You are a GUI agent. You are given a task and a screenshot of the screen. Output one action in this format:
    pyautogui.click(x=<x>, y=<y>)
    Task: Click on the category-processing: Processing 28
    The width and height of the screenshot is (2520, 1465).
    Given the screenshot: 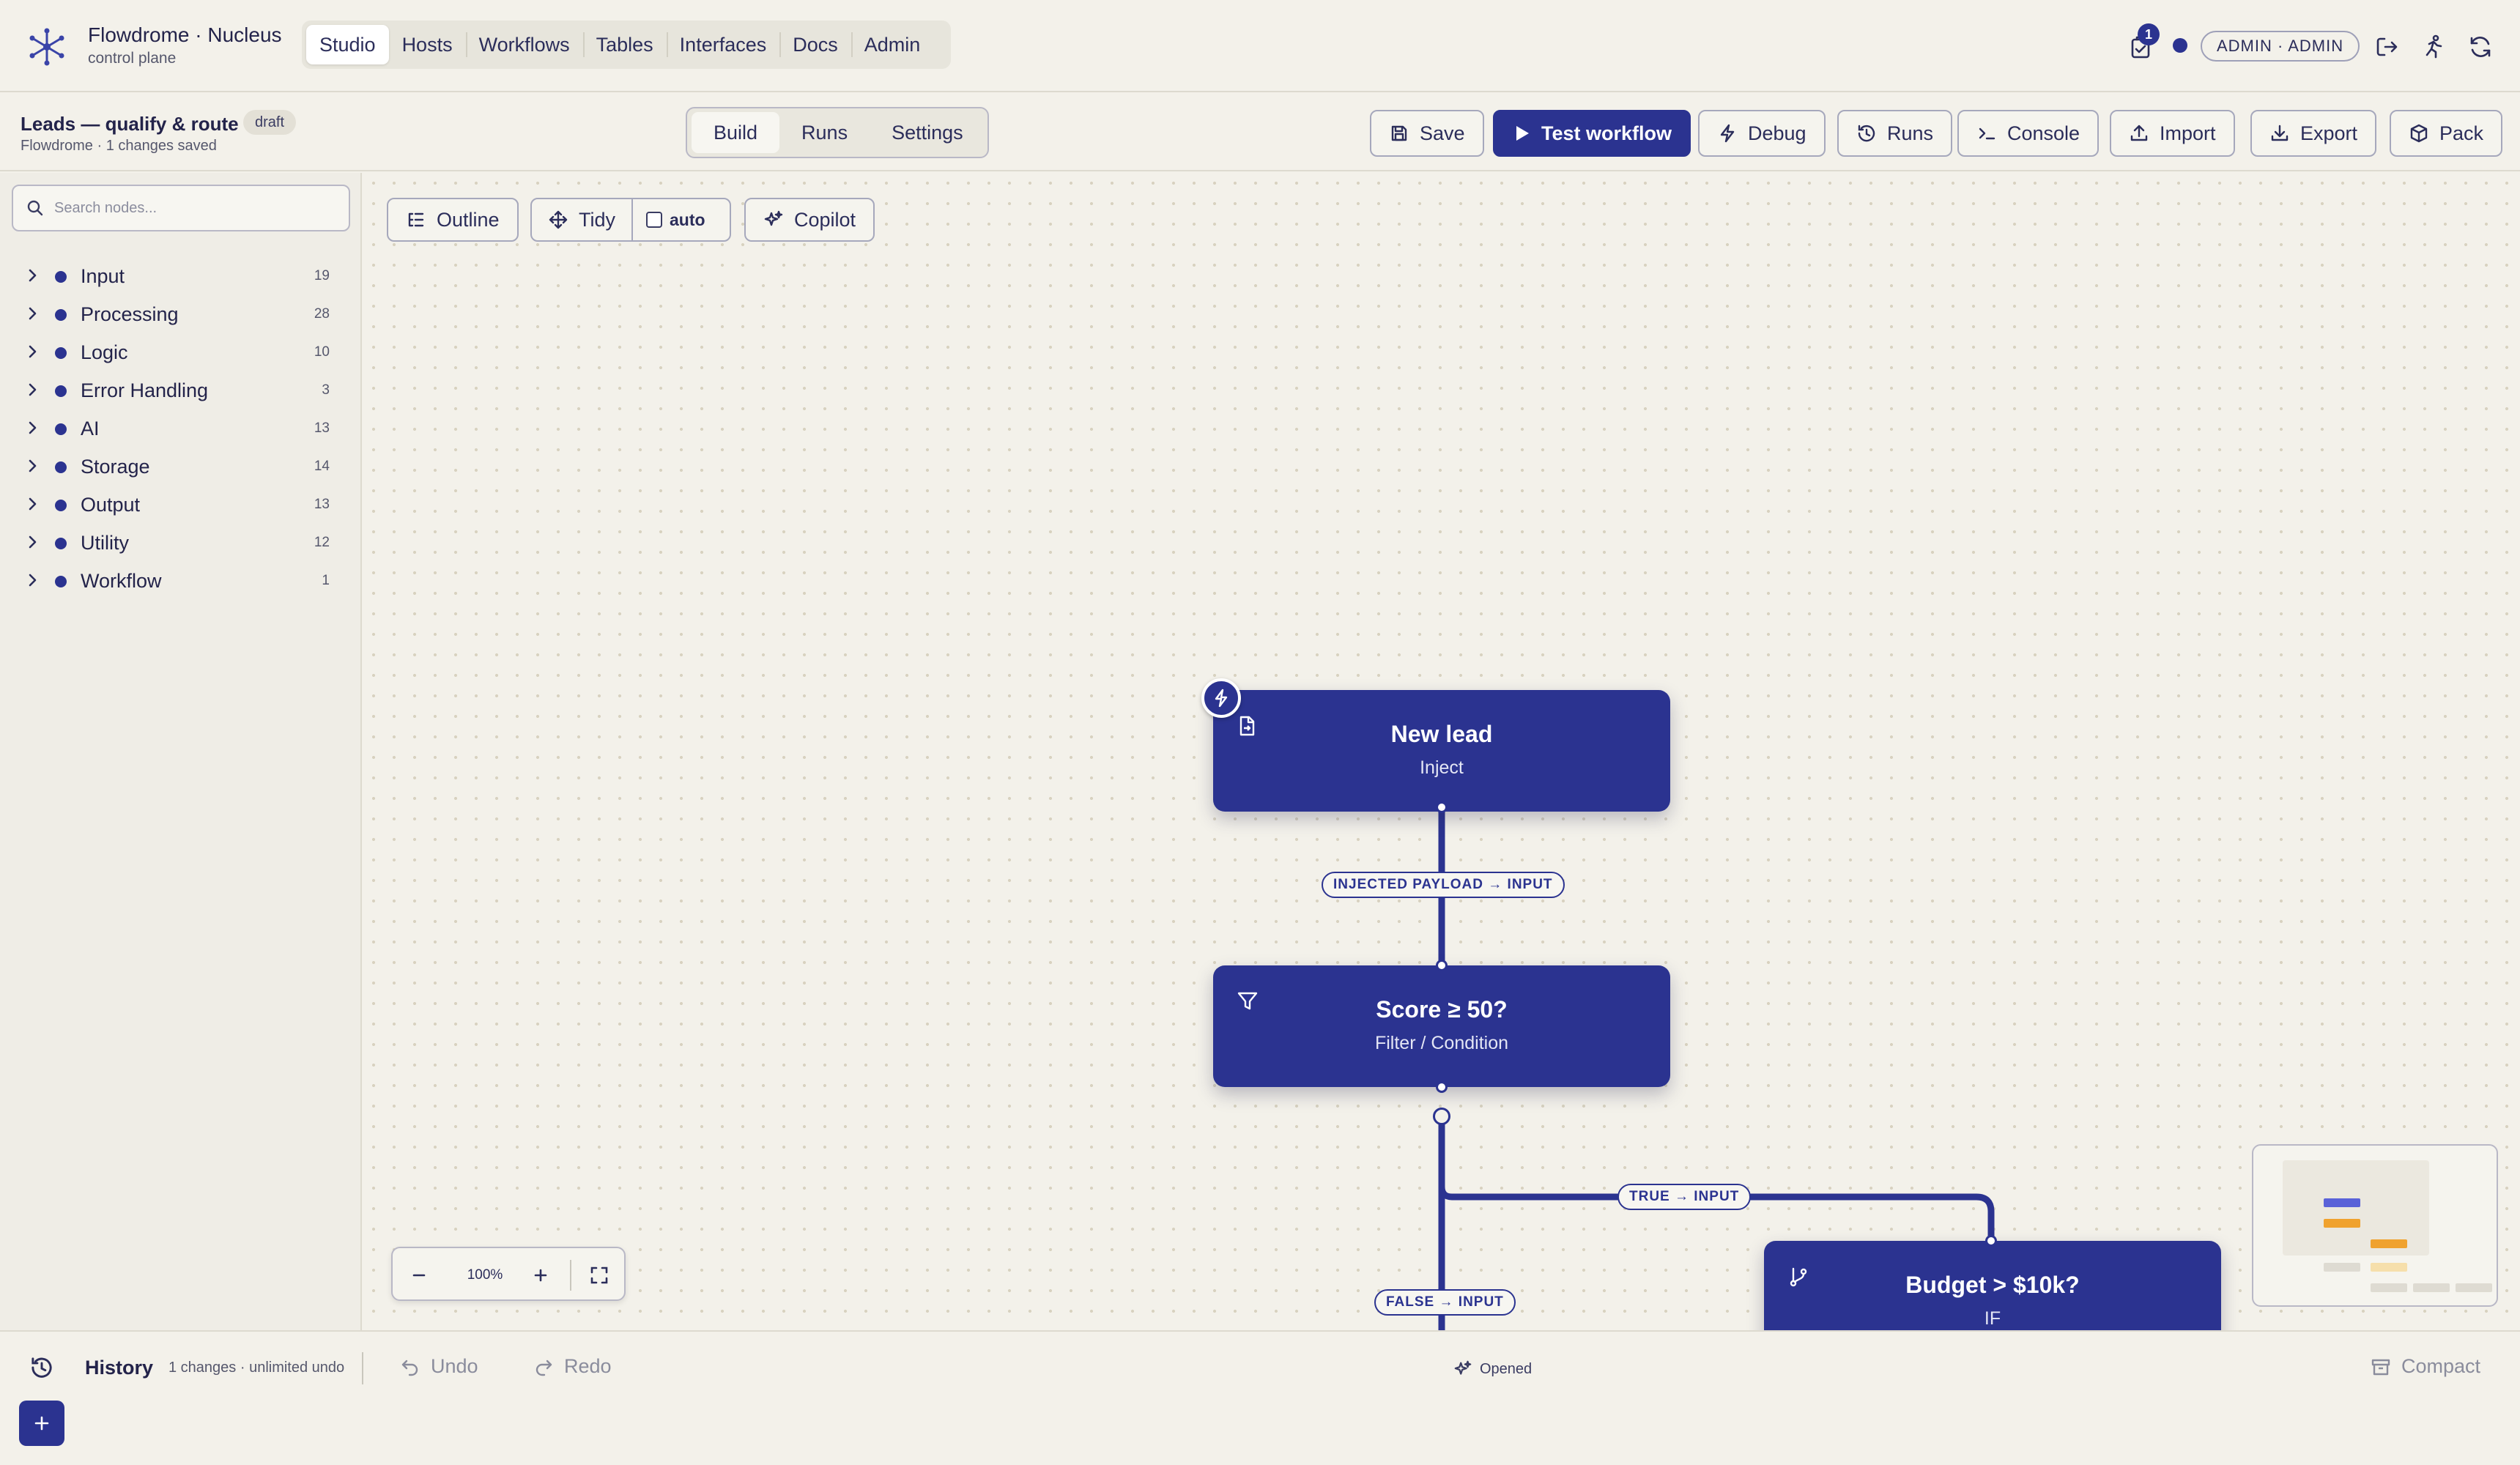 What is the action you would take?
    pyautogui.click(x=181, y=313)
    